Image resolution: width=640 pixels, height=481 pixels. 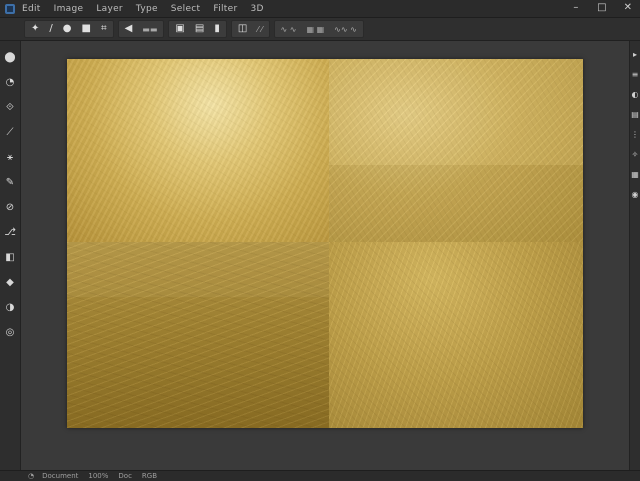 I want to click on pressure-value: ▦ ▦, so click(x=315, y=29).